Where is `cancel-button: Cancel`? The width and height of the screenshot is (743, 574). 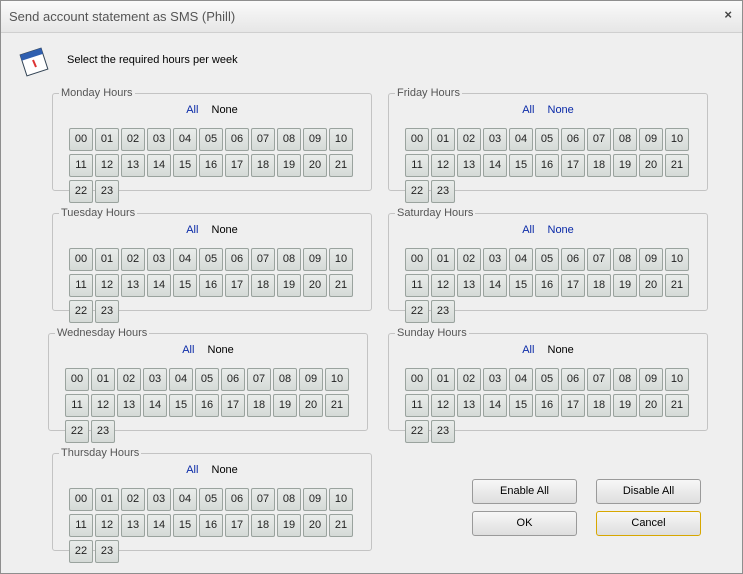
cancel-button: Cancel is located at coordinates (648, 523).